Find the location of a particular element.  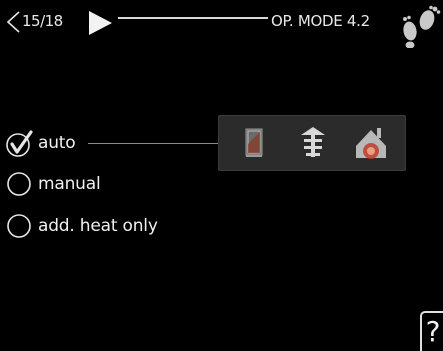

help-button: ? is located at coordinates (431, 331).